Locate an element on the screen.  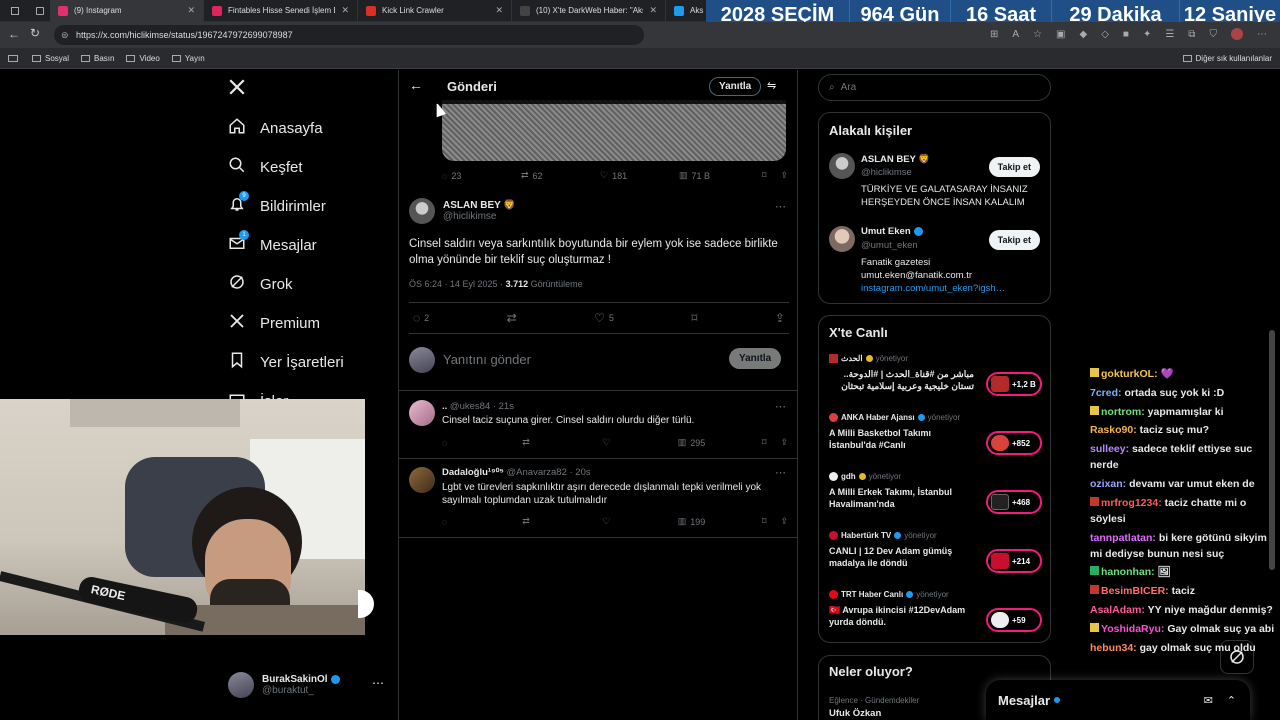
new-message-icon: ✉ is located at coordinates (1208, 700).